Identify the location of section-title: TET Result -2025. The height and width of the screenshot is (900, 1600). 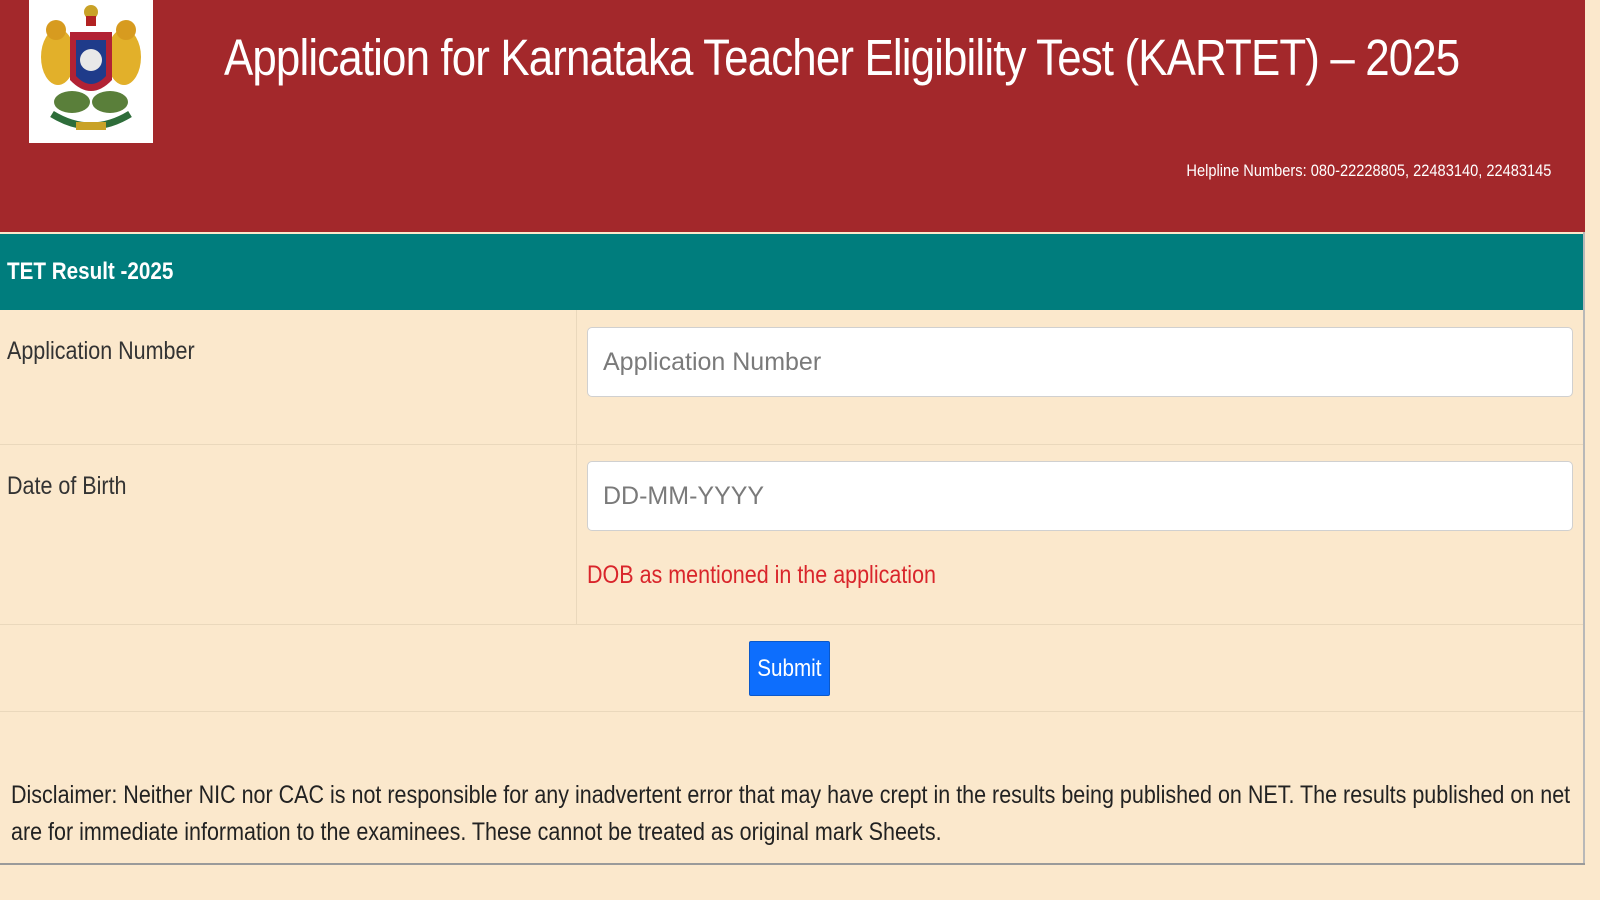
(90, 271).